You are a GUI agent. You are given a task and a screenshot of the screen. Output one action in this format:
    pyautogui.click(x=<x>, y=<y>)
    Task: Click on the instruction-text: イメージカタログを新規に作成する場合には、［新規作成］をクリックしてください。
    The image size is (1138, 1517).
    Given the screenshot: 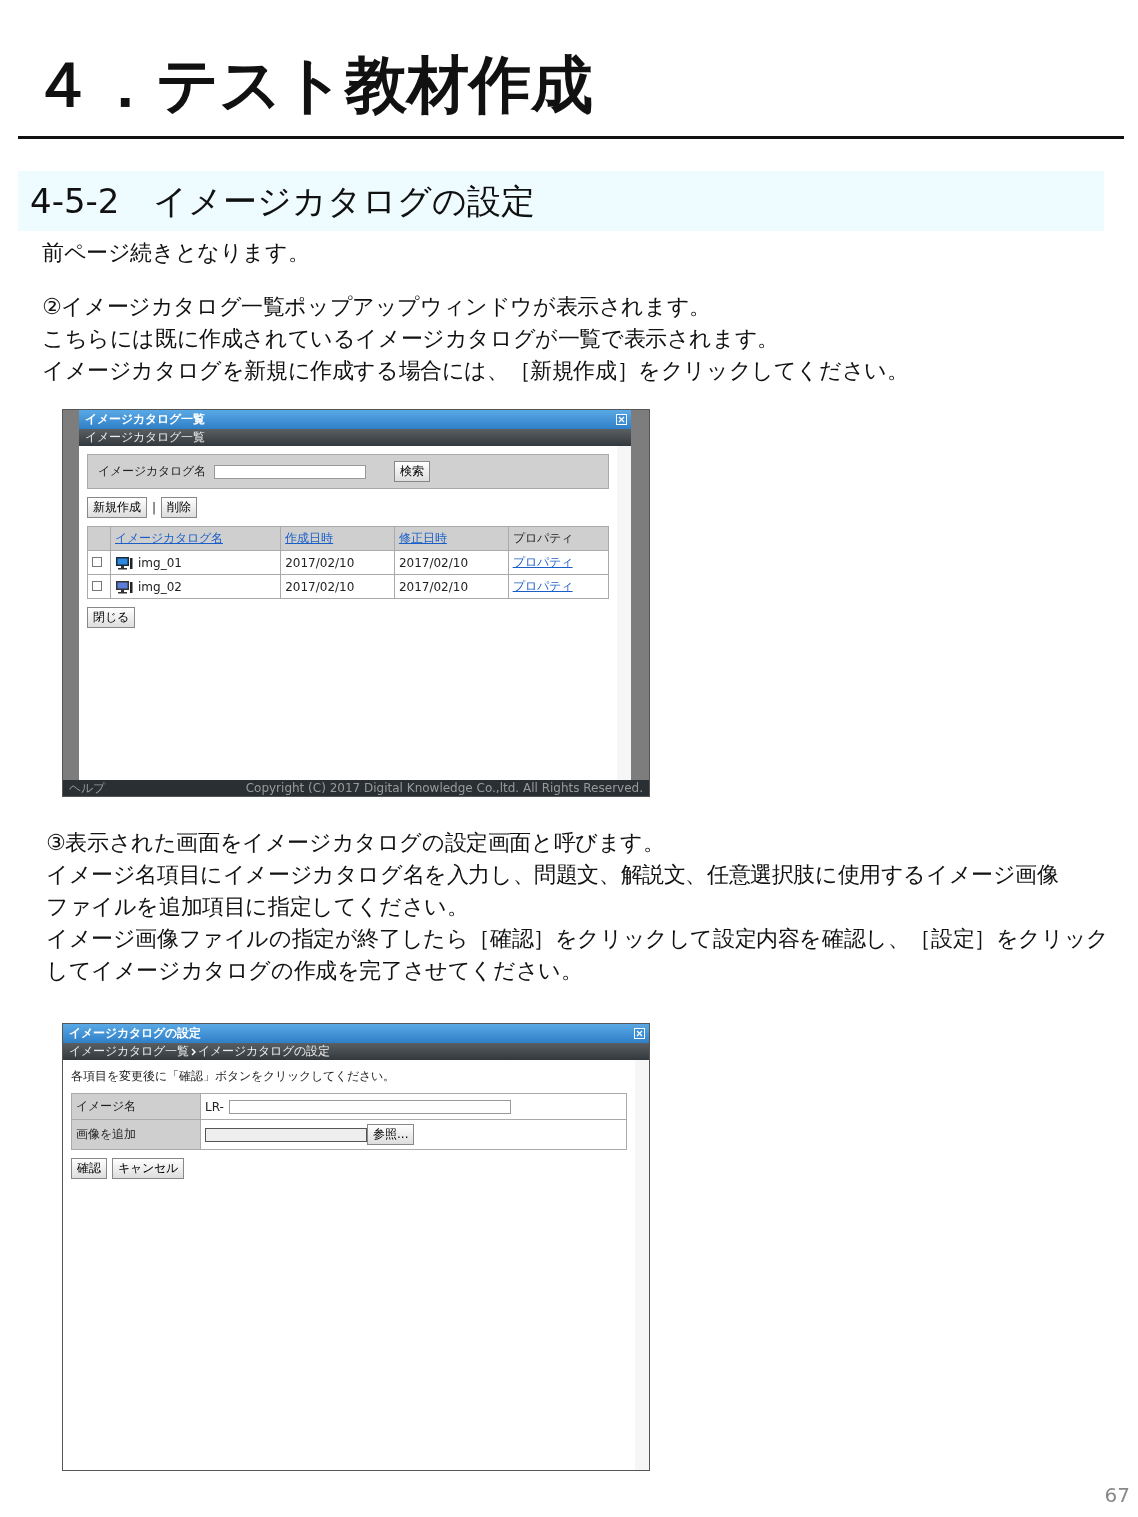 What is the action you would take?
    pyautogui.click(x=476, y=371)
    